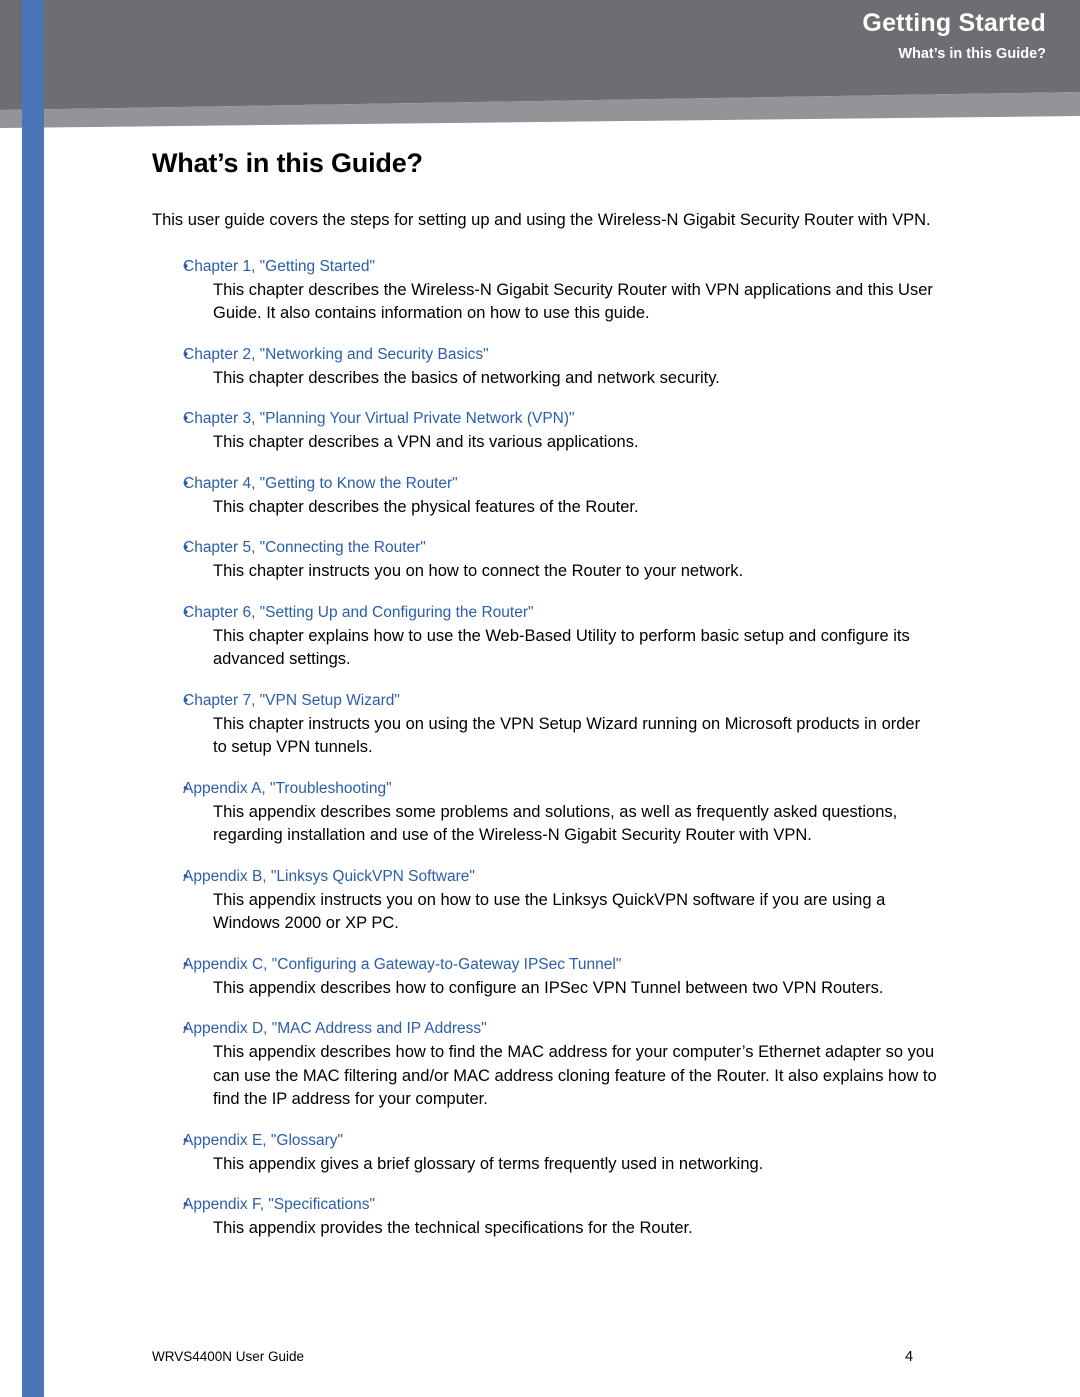  I want to click on list-item-header: • Chapter 7, "VPN Setup Wizard", so click(547, 700).